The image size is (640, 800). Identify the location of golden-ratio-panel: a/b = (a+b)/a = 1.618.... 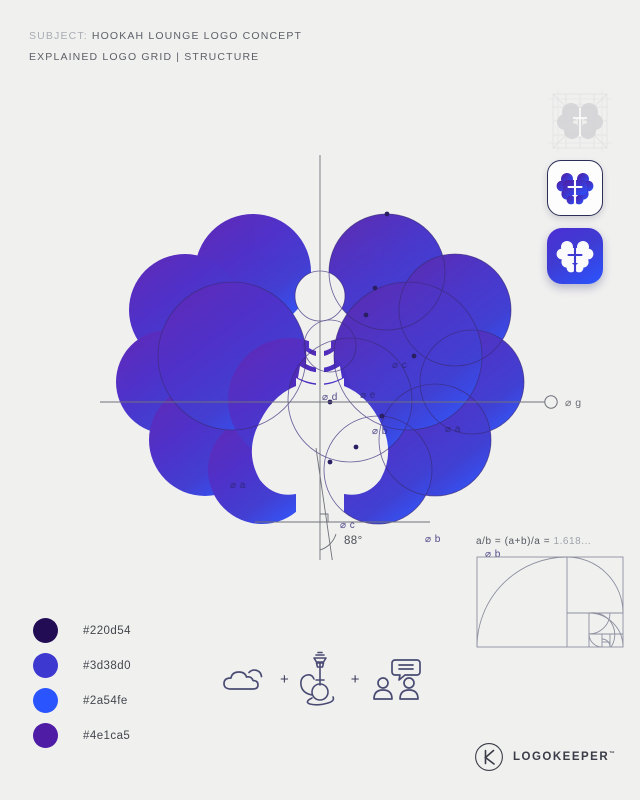
(550, 594).